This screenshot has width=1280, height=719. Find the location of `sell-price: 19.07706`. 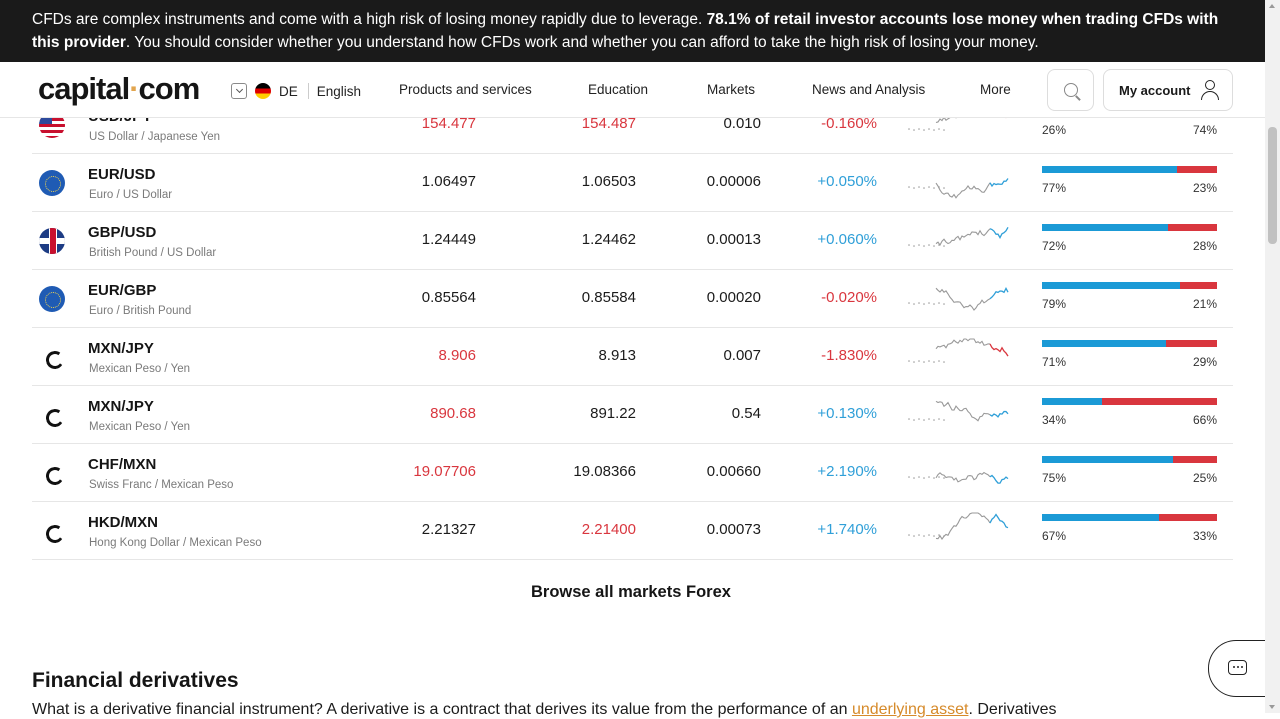

sell-price: 19.07706 is located at coordinates (444, 471).